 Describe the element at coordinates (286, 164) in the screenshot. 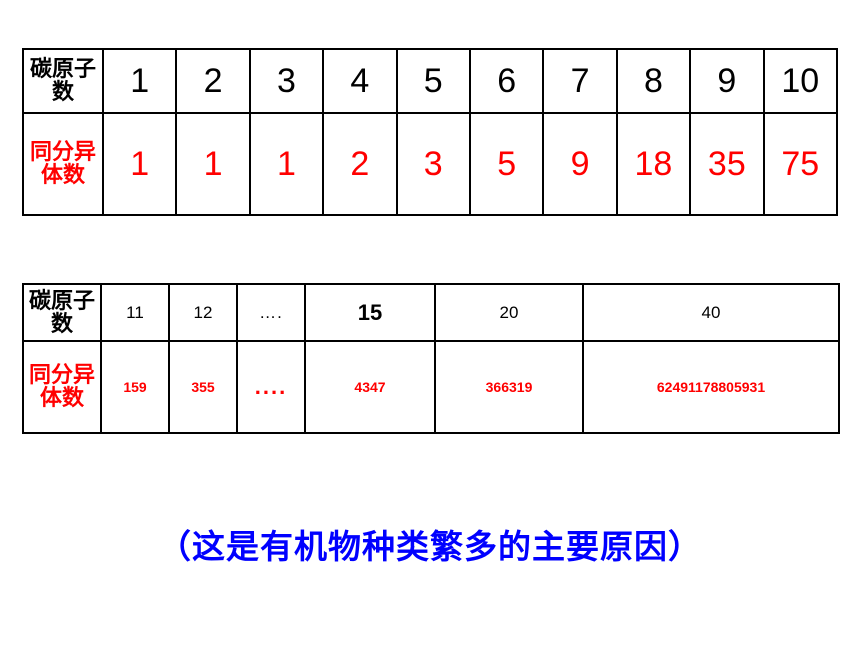

I see `cell-isomer-3: 1` at that location.